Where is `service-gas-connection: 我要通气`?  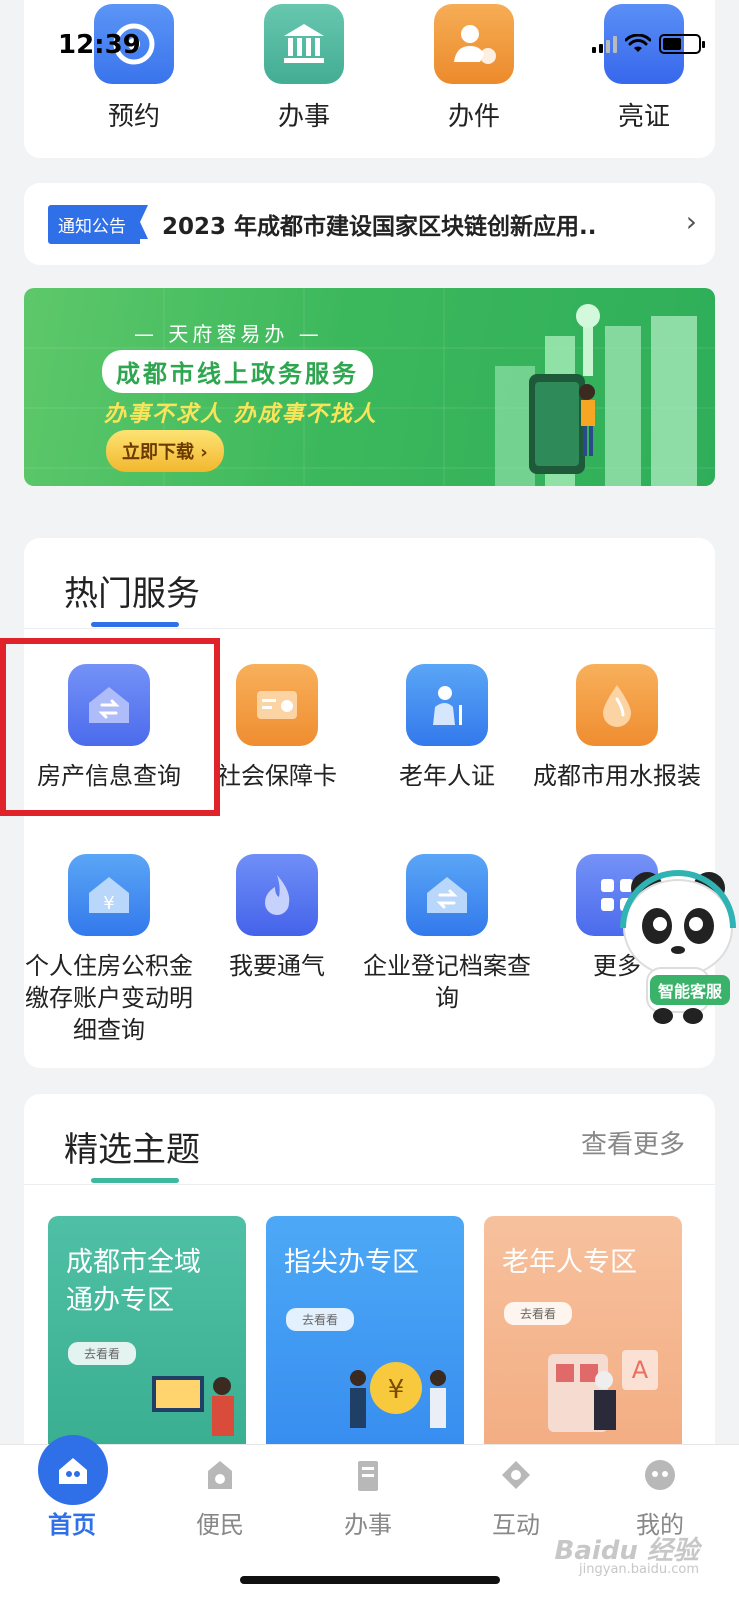 service-gas-connection: 我要通气 is located at coordinates (277, 918).